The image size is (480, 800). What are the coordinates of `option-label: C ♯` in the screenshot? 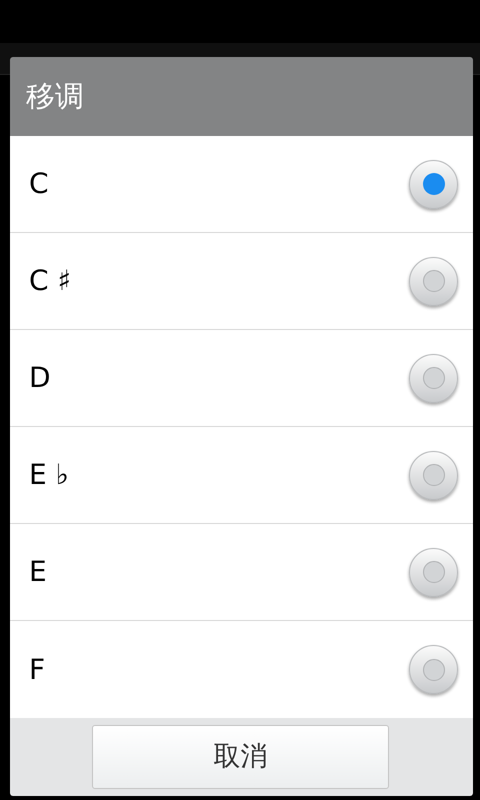 It's located at (50, 281).